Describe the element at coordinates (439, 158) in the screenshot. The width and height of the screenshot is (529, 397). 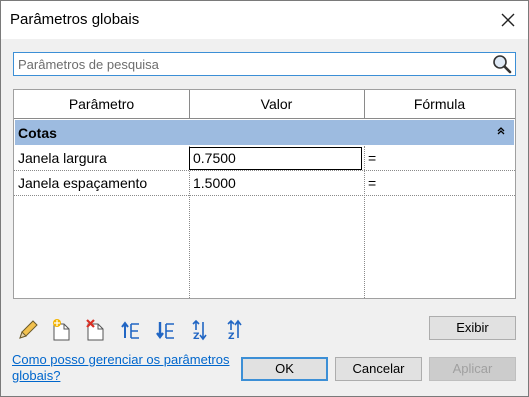
I see `row-1-formula: =` at that location.